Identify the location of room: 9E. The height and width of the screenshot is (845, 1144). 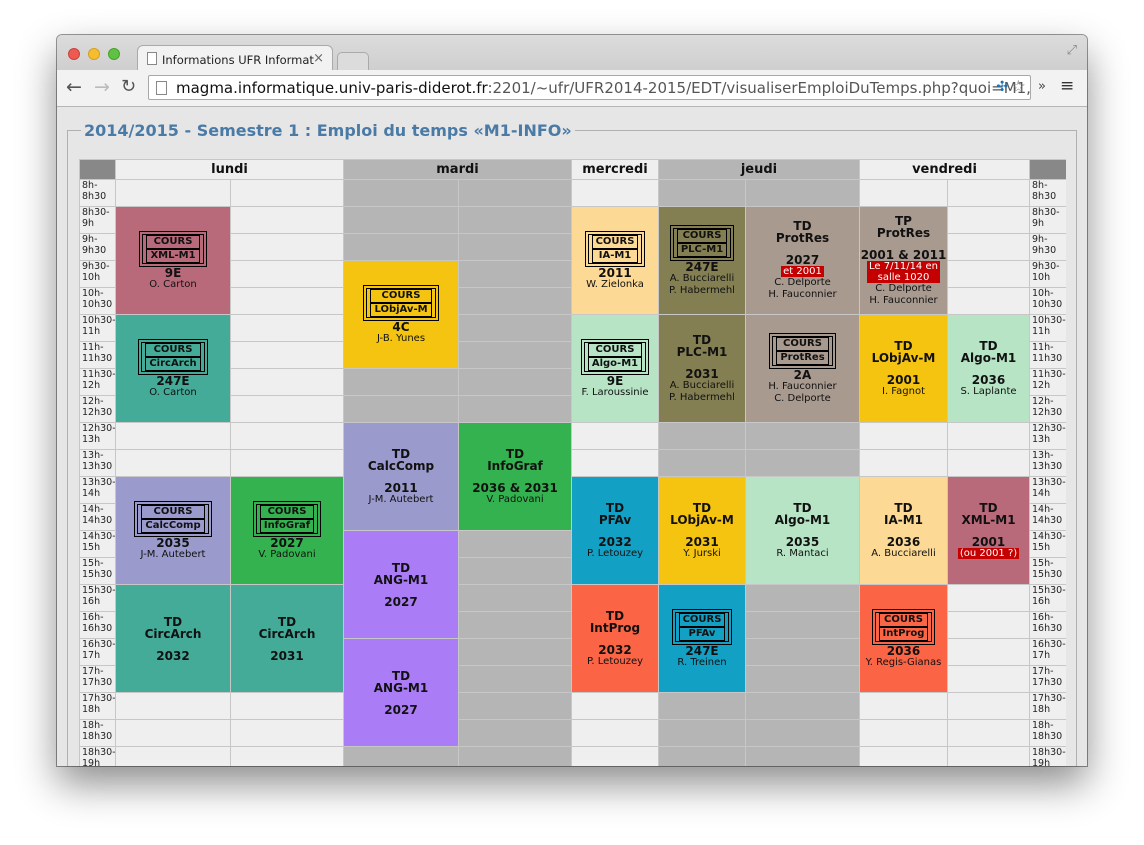
(615, 380).